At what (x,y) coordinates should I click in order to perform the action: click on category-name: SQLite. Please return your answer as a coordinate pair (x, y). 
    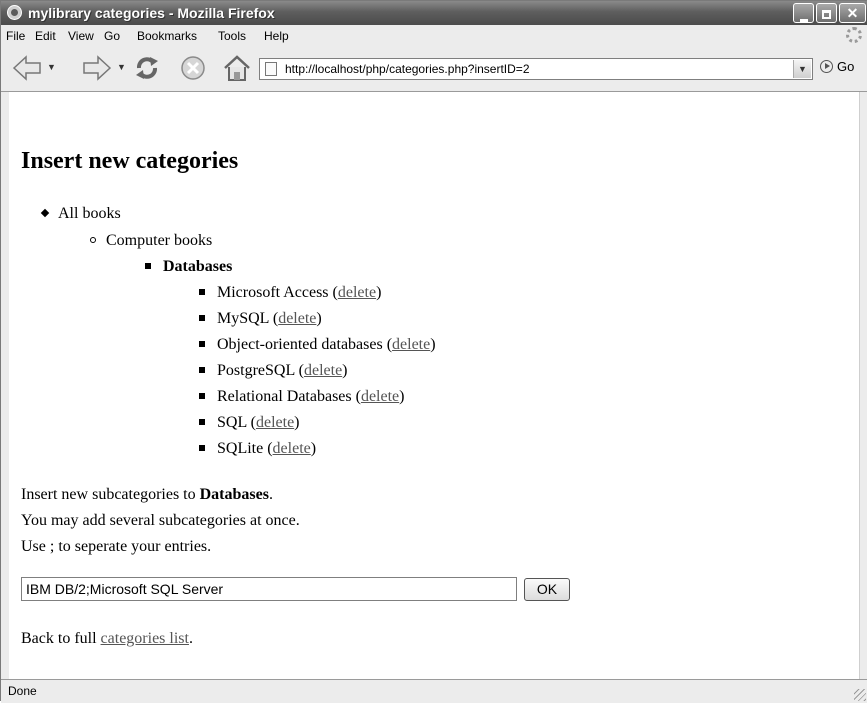
    Looking at the image, I should click on (240, 448).